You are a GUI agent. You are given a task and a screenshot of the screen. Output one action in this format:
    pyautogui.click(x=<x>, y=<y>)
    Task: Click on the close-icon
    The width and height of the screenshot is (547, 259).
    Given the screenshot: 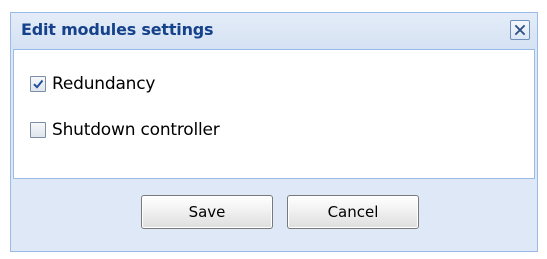 What is the action you would take?
    pyautogui.click(x=520, y=30)
    